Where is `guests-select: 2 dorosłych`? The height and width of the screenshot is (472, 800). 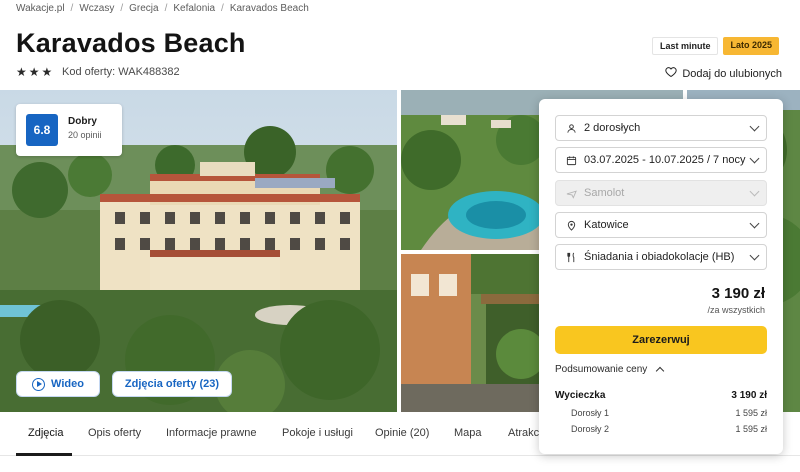
guests-select: 2 dorosłych is located at coordinates (661, 128).